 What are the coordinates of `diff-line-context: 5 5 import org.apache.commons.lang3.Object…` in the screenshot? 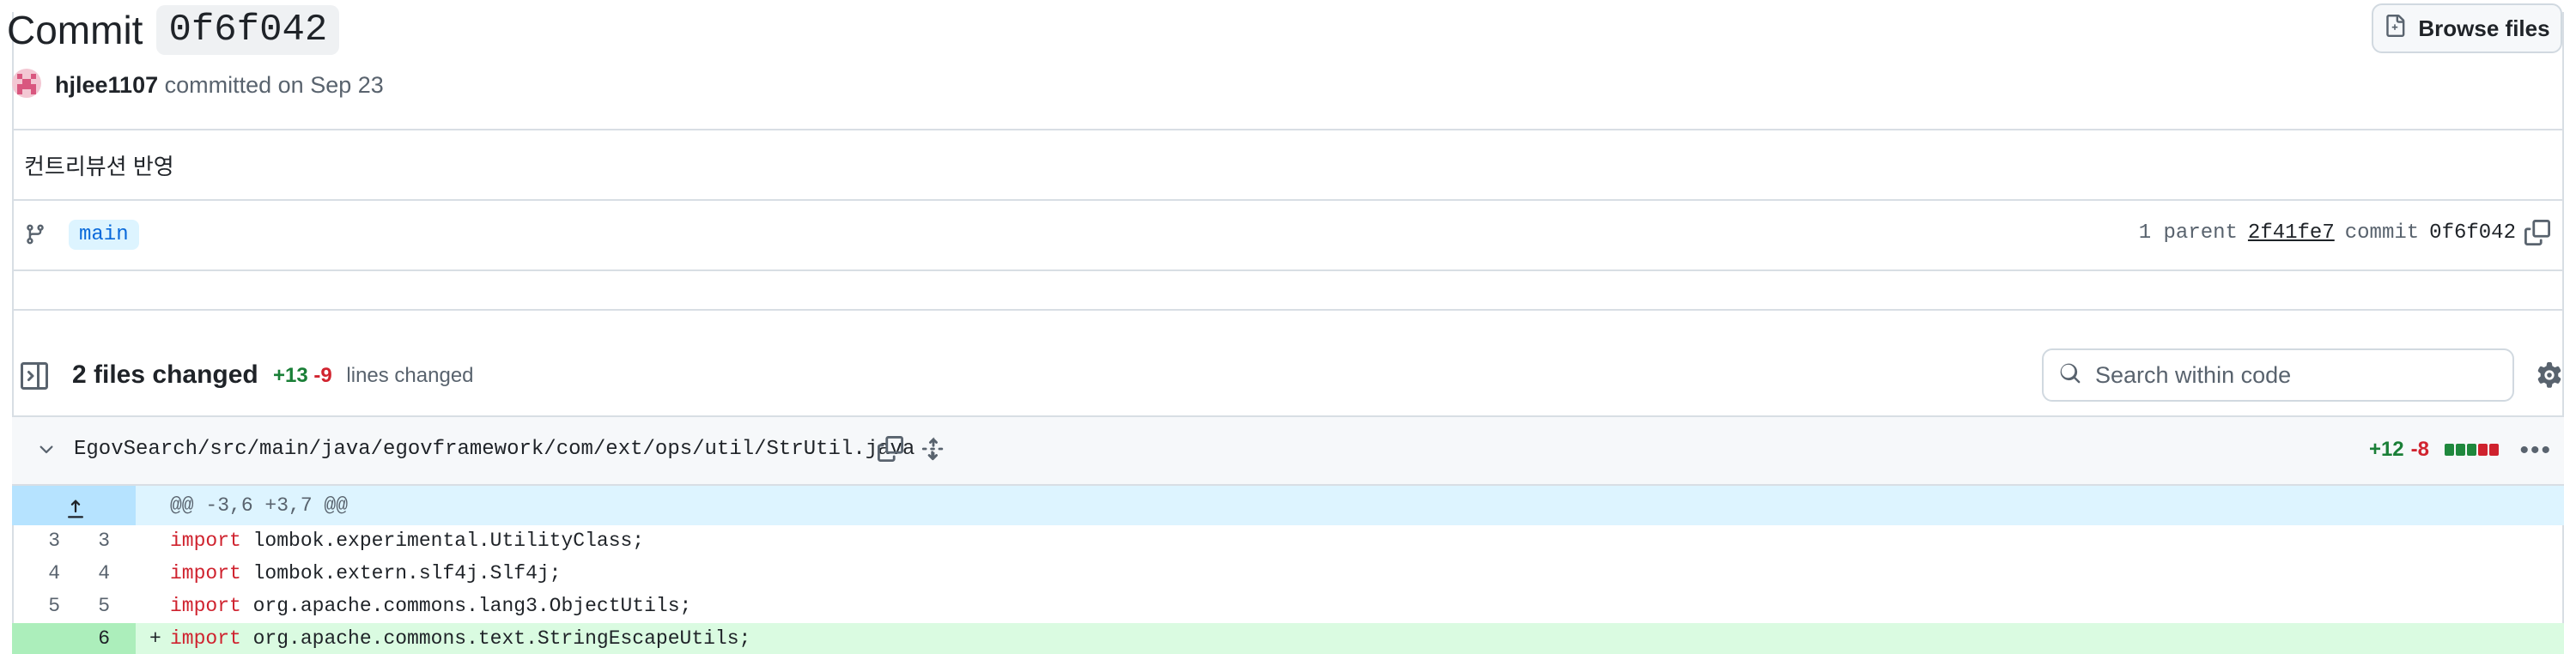 It's located at (1288, 605).